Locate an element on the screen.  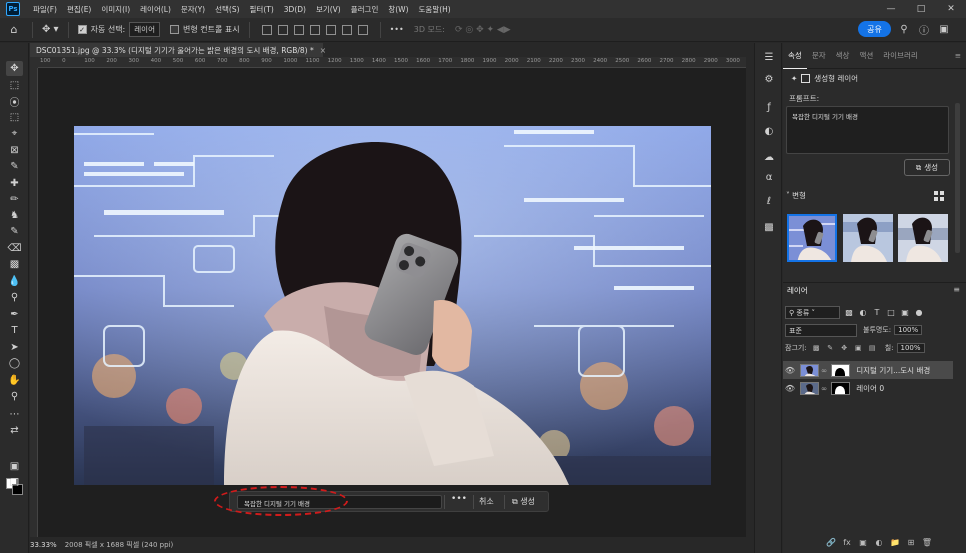
layer-style-icon: fx is located at coordinates (847, 542).